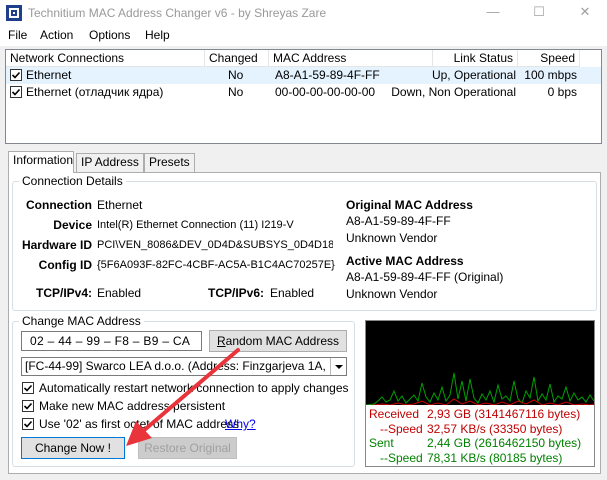 The width and height of the screenshot is (607, 480). What do you see at coordinates (49, 75) in the screenshot?
I see `connection-name: Ethernet` at bounding box center [49, 75].